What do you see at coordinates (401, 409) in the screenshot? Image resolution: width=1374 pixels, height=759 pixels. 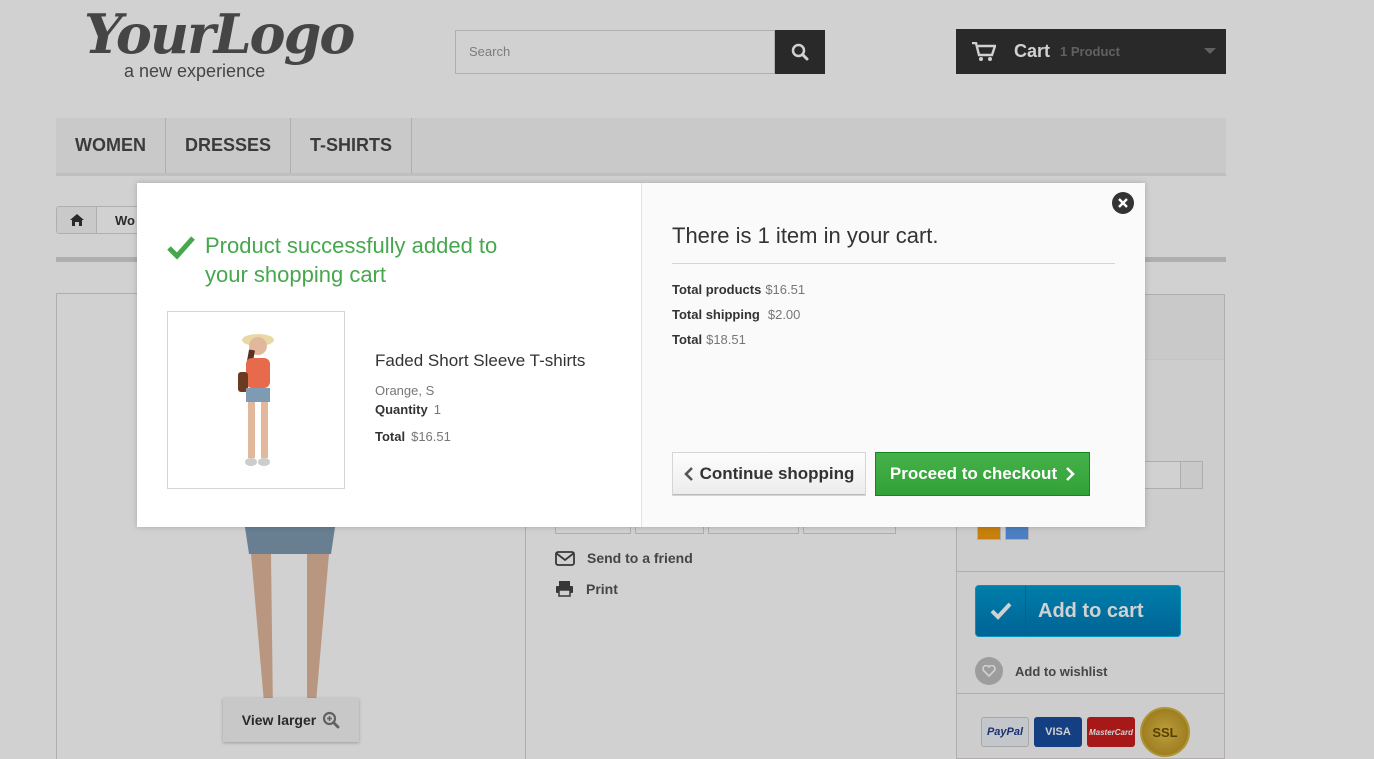 I see `quantity-label: Quantity` at bounding box center [401, 409].